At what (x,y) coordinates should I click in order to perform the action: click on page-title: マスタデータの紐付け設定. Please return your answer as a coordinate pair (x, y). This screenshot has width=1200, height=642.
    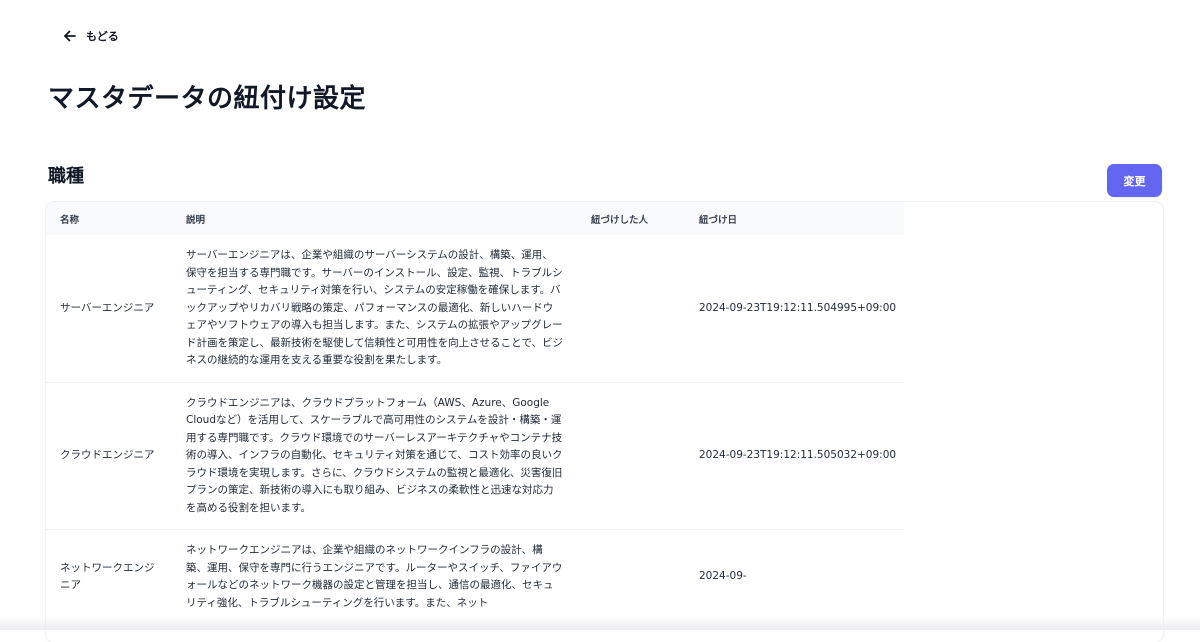
    Looking at the image, I should click on (207, 99).